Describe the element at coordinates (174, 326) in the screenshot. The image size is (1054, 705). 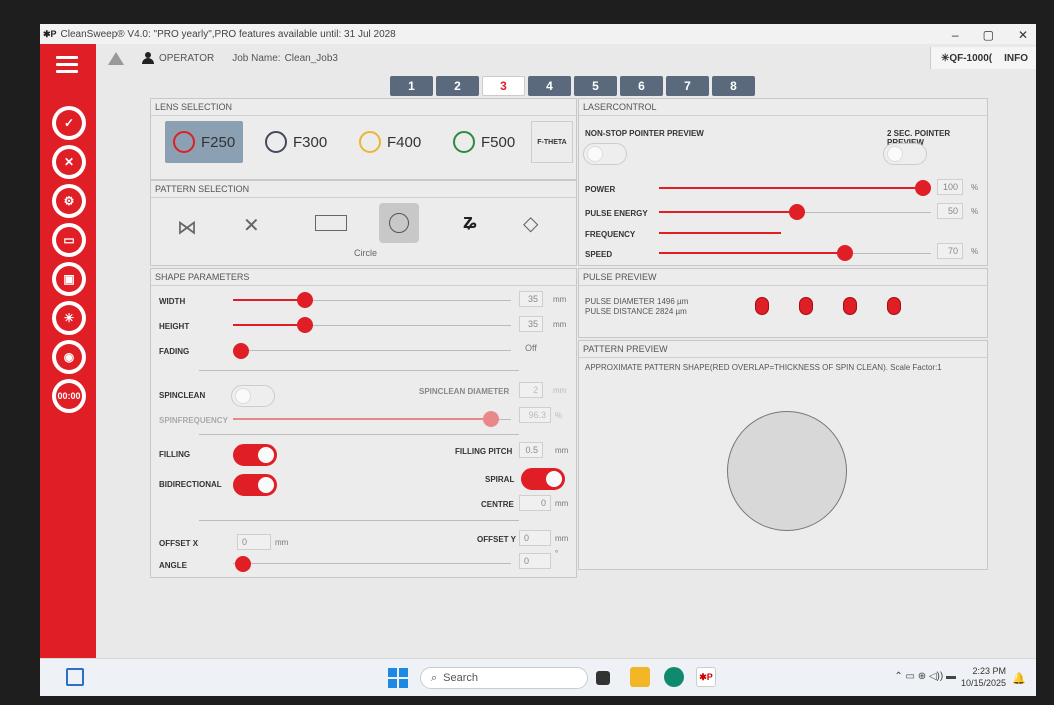
I see `height-label: HEIGHT` at that location.